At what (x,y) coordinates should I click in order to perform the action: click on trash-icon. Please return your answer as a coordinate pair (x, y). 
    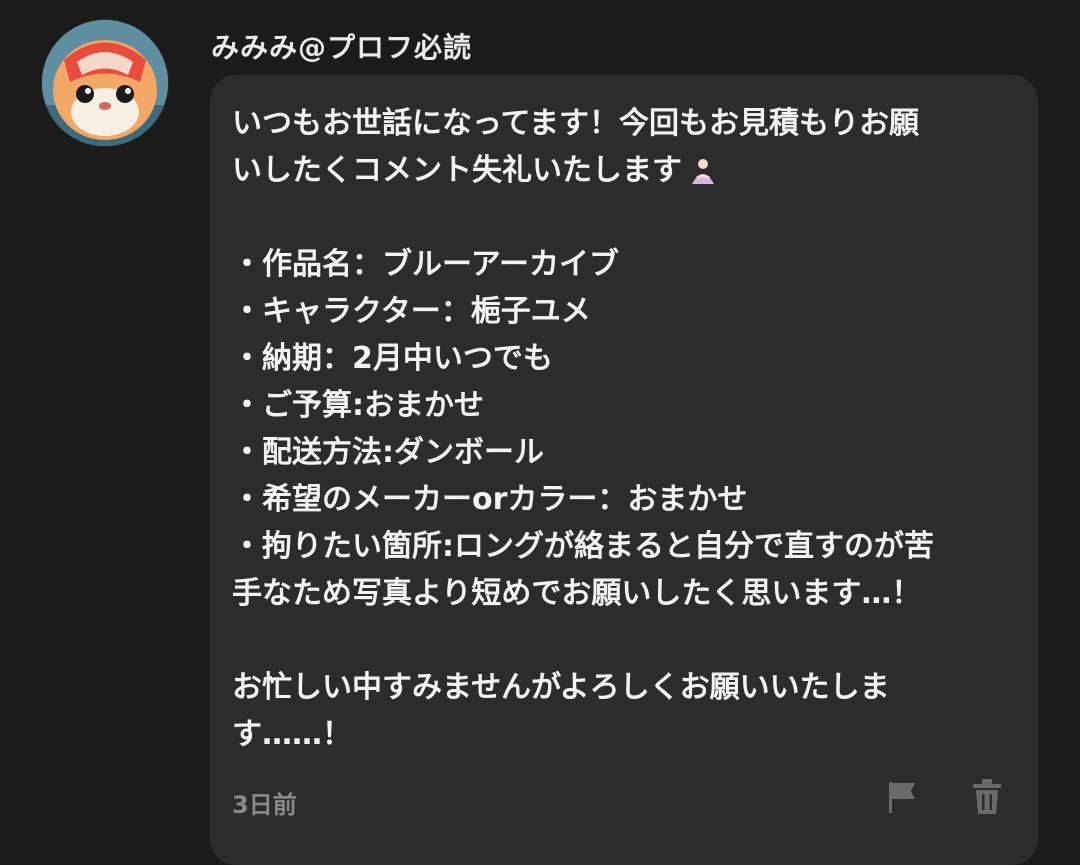
    Looking at the image, I should click on (987, 796).